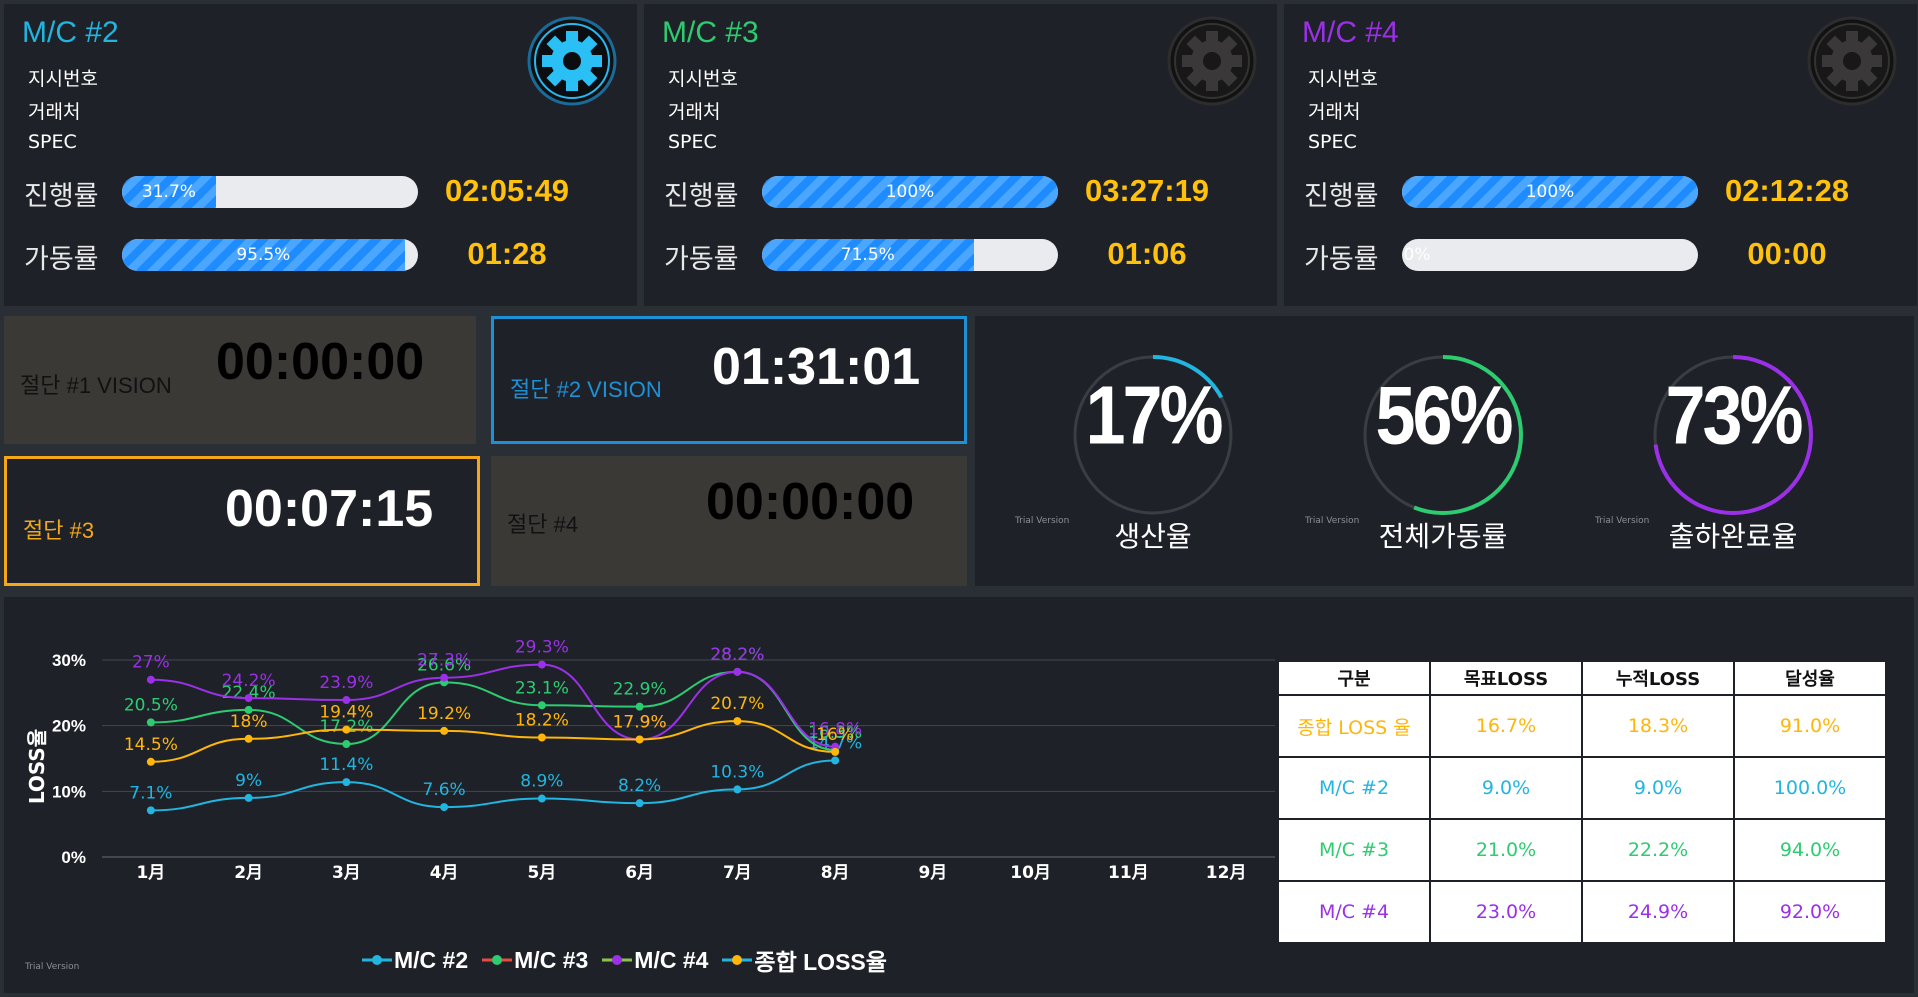 The image size is (1918, 997). I want to click on cut-2-vision-panel: 절단 #2 VISION 01:31:01, so click(729, 380).